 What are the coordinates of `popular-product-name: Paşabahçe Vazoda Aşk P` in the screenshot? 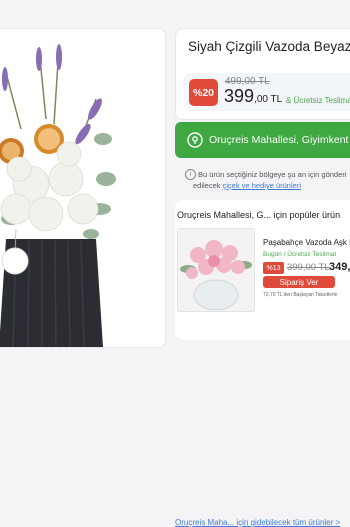 It's located at (306, 242).